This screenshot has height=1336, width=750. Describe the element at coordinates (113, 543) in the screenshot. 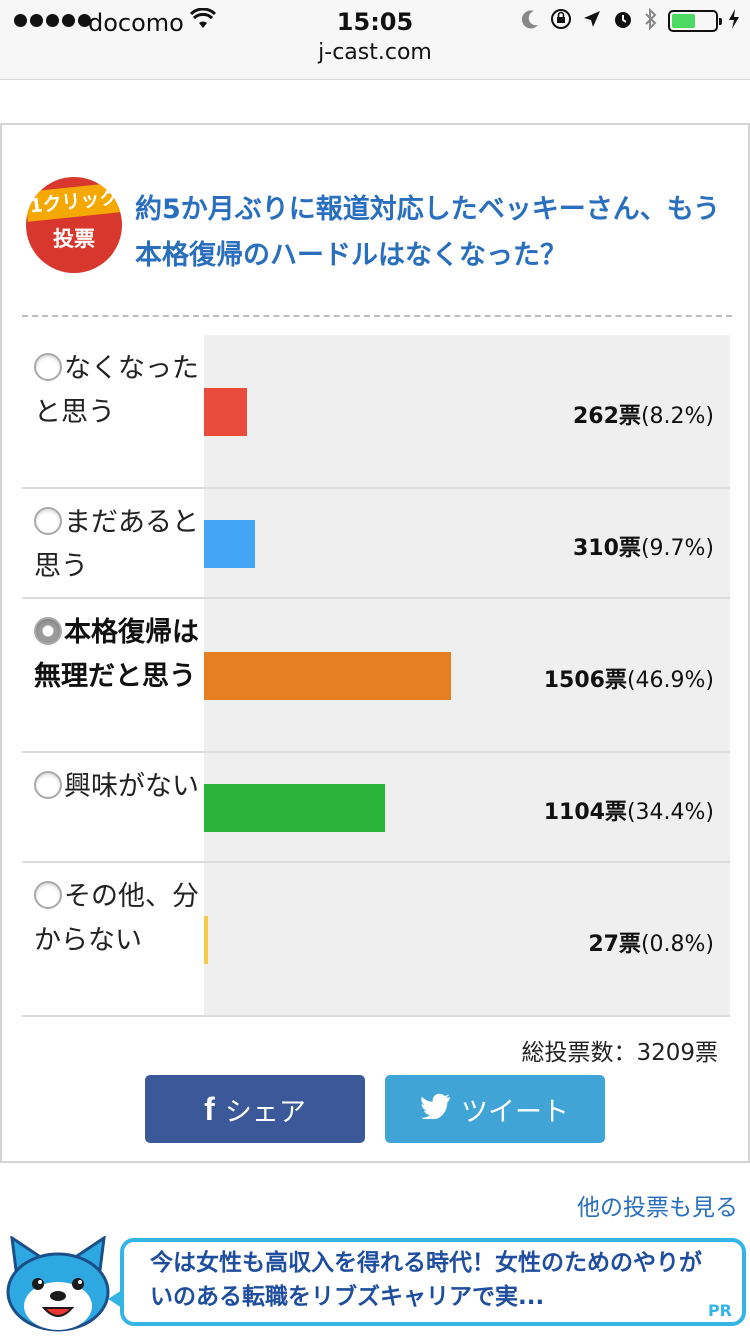

I see `poll-option-label: まだあると思う` at that location.